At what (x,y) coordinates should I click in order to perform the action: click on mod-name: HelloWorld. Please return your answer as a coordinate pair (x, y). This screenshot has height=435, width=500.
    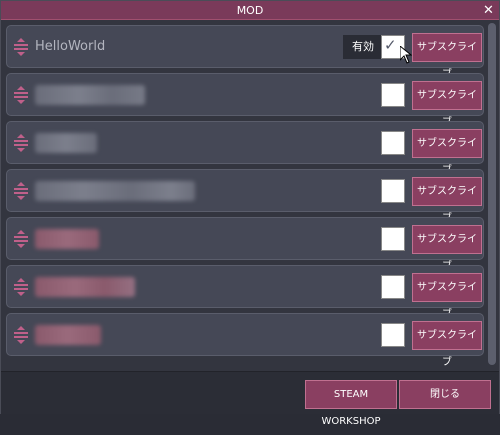
    Looking at the image, I should click on (70, 46).